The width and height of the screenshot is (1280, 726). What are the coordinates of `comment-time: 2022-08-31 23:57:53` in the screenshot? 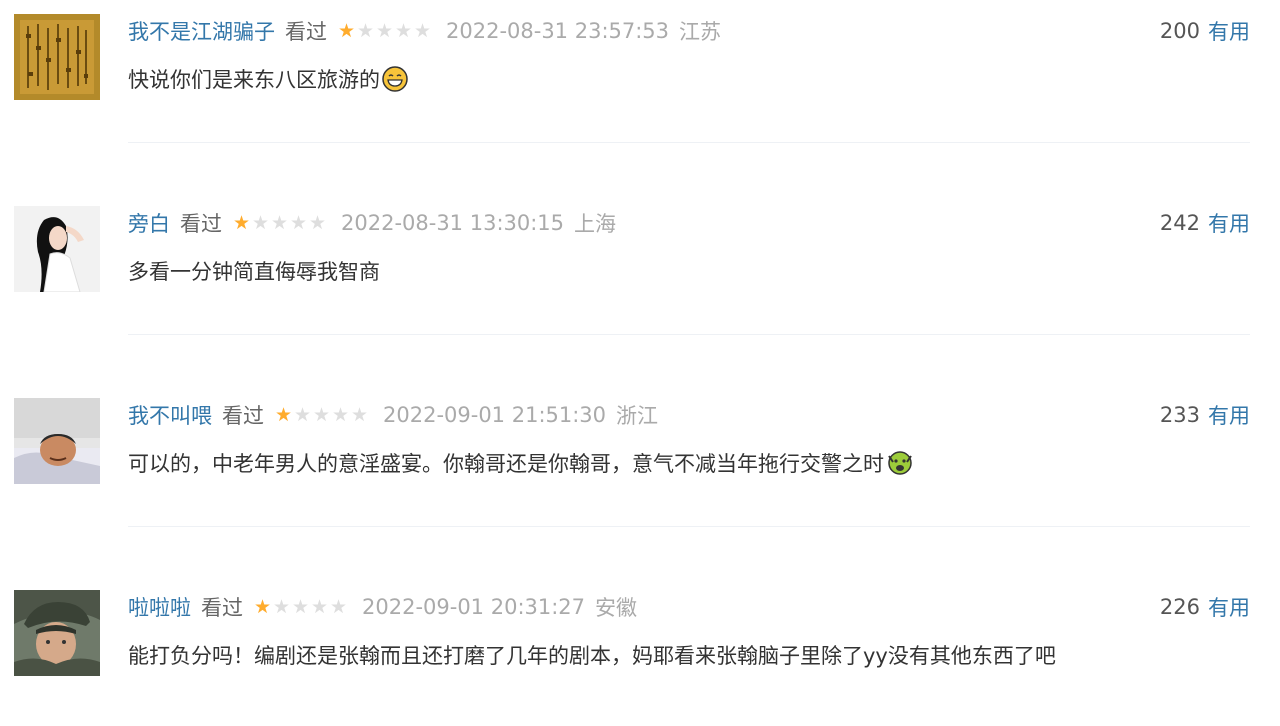 It's located at (558, 31).